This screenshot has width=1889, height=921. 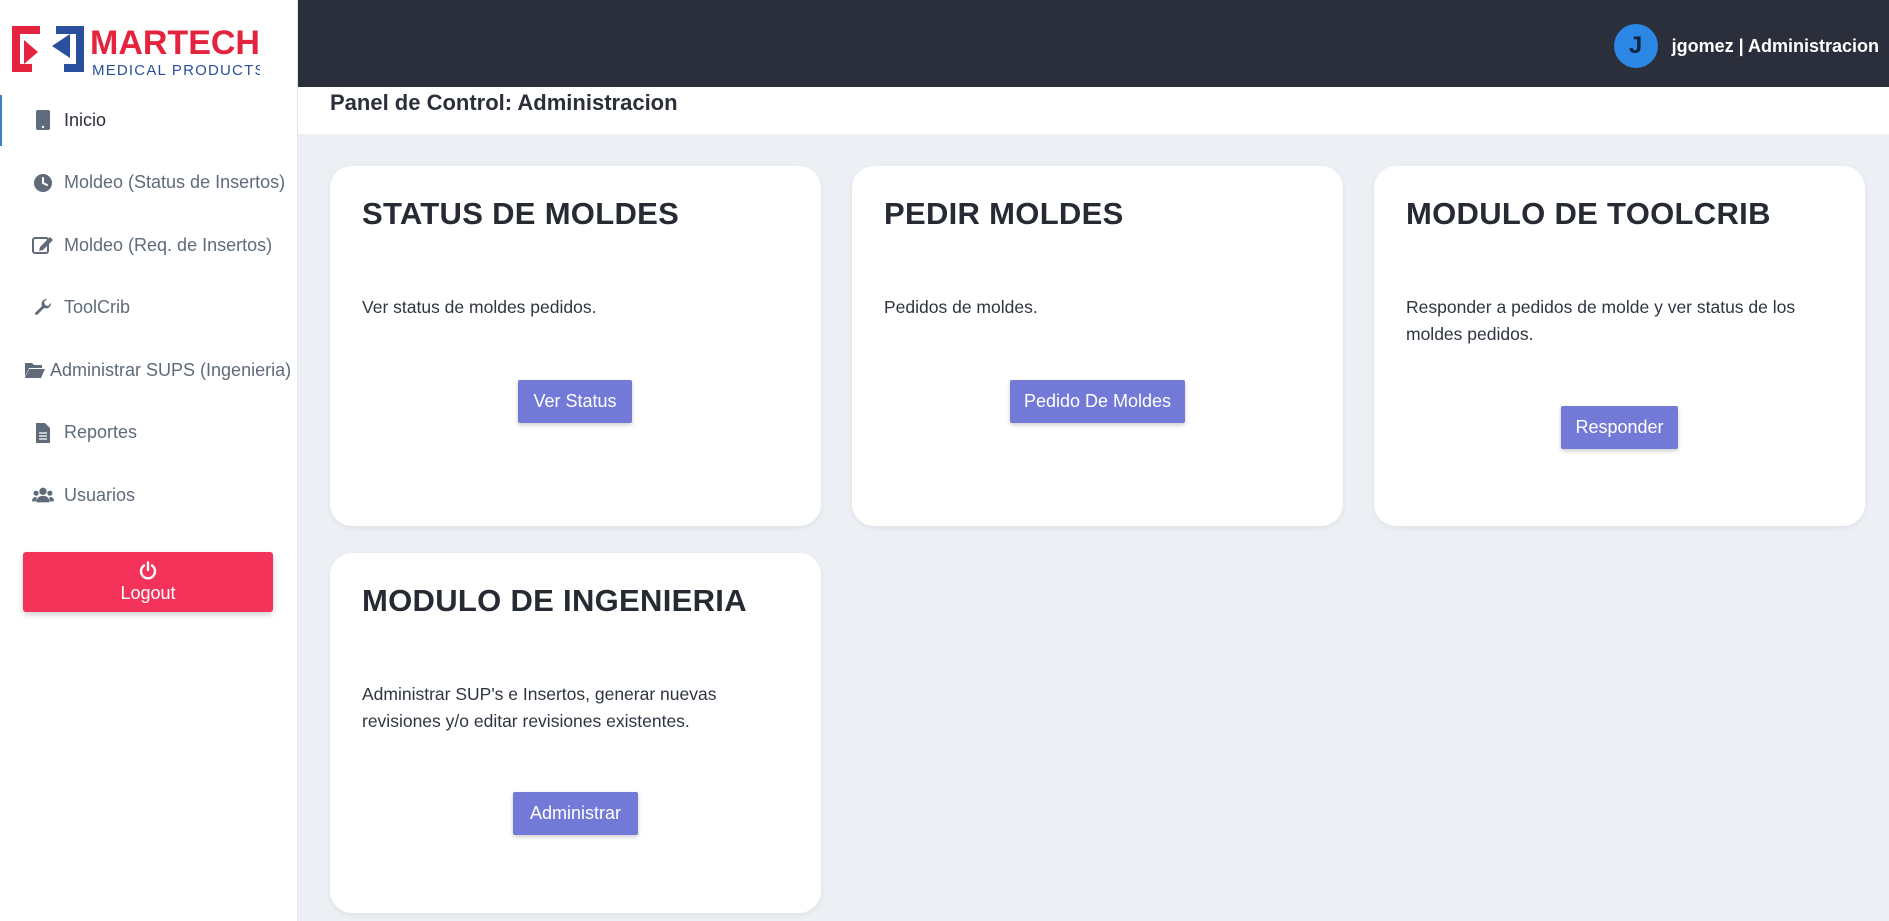 What do you see at coordinates (43, 120) in the screenshot?
I see `tablet-icon` at bounding box center [43, 120].